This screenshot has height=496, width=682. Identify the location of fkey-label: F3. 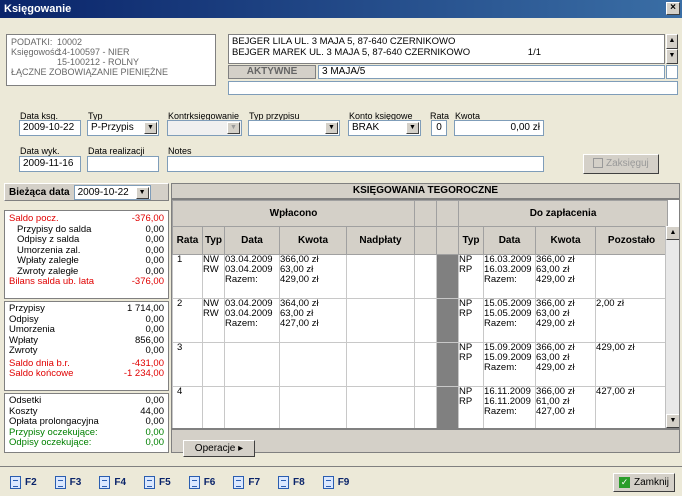
(75, 482).